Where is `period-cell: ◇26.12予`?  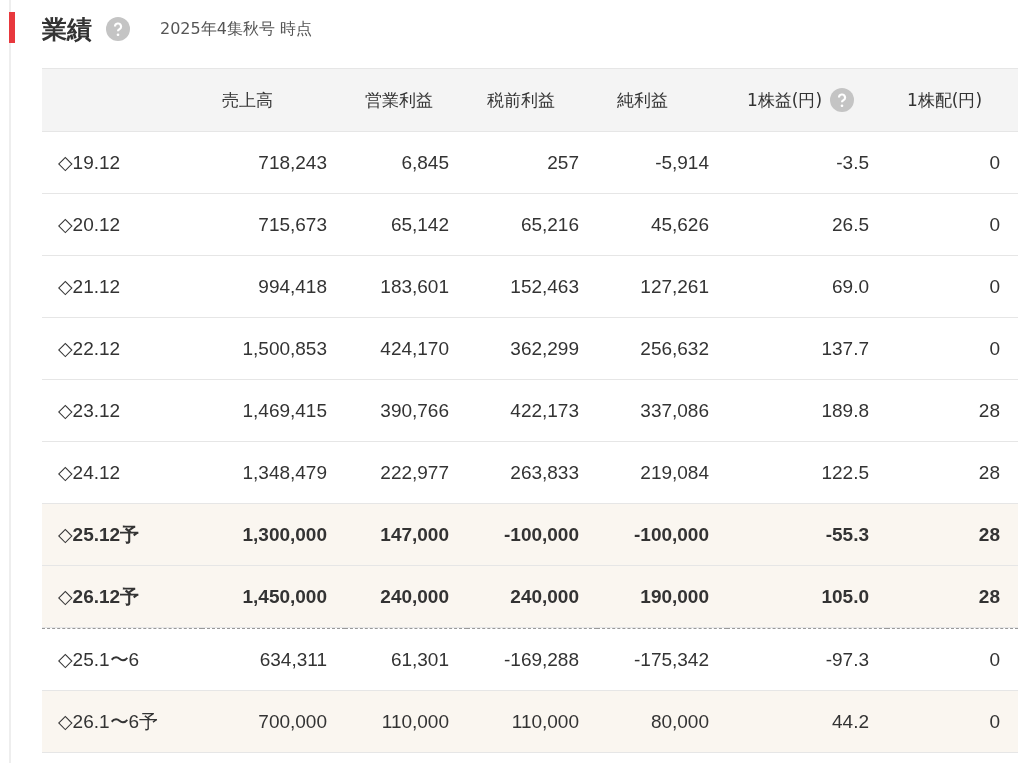
period-cell: ◇26.12予 is located at coordinates (122, 597).